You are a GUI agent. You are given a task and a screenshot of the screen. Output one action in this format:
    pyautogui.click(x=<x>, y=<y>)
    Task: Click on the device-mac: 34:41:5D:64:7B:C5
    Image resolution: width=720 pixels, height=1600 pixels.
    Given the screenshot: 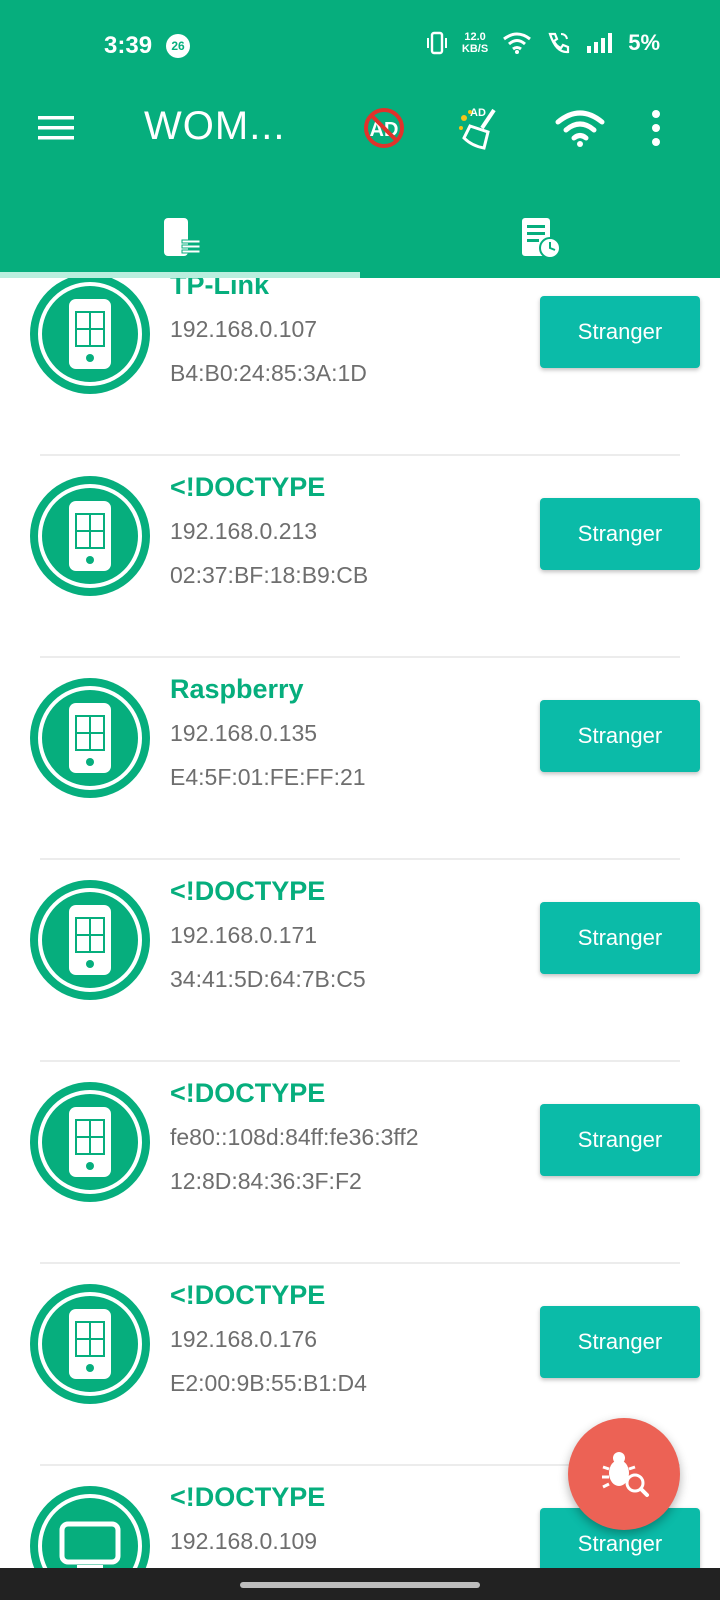 What is the action you would take?
    pyautogui.click(x=268, y=979)
    